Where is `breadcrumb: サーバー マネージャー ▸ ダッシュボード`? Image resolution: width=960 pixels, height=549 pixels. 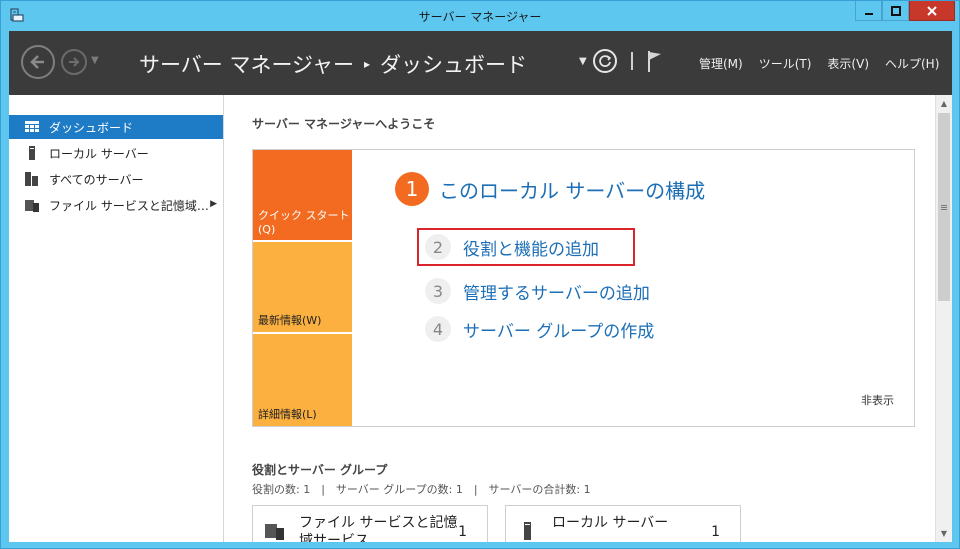
breadcrumb: サーバー マネージャー ▸ ダッシュボード is located at coordinates (333, 64).